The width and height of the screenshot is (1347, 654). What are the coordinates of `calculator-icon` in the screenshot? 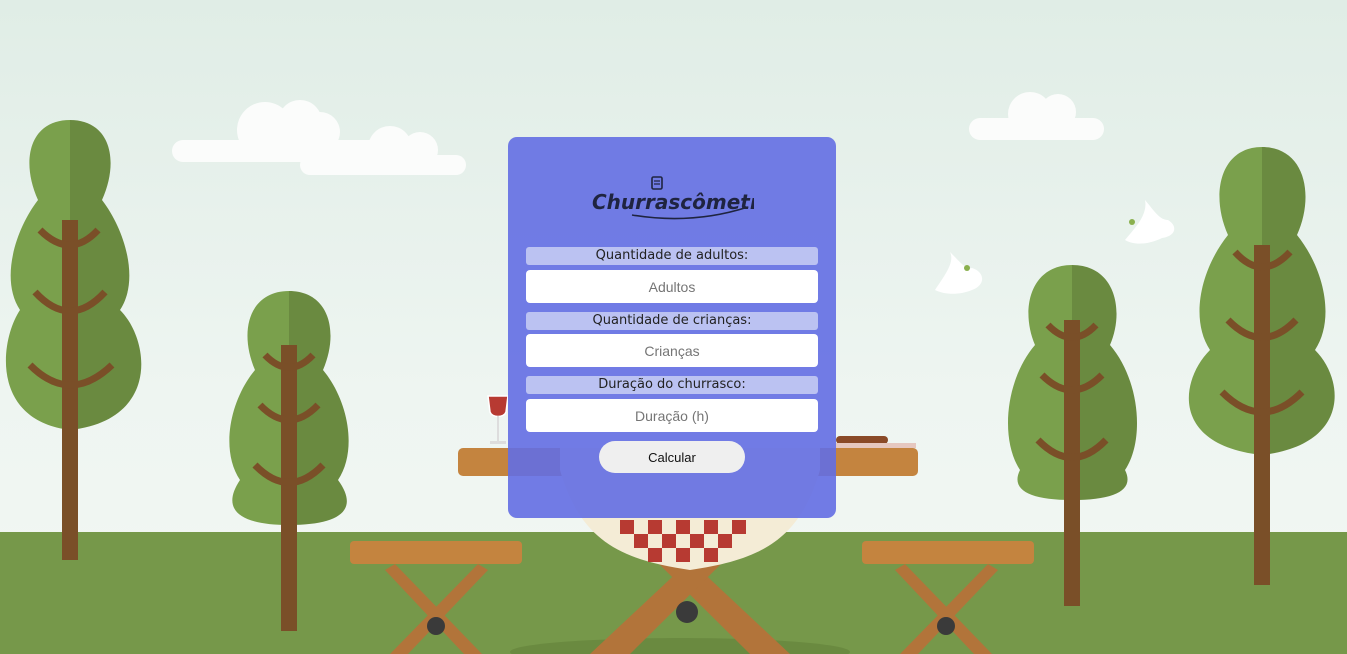 It's located at (657, 183).